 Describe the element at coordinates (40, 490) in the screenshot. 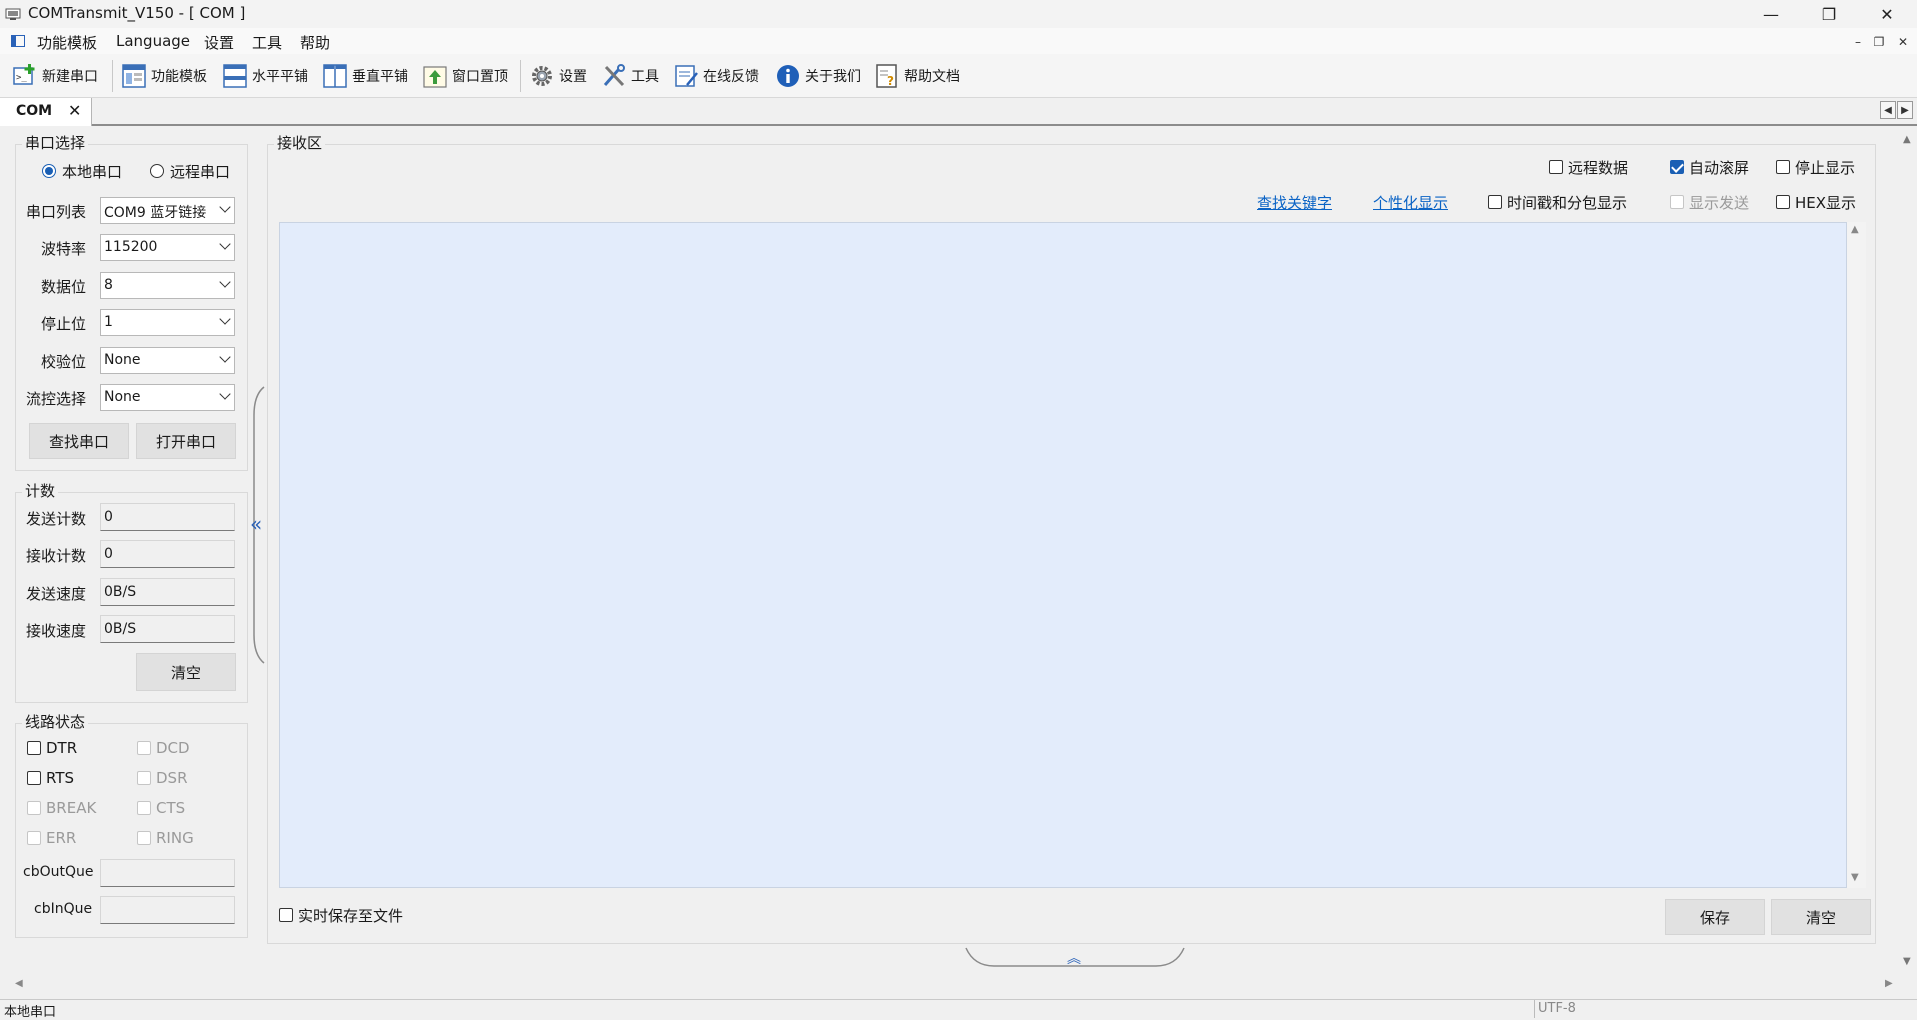

I see `group-title: 计数` at that location.